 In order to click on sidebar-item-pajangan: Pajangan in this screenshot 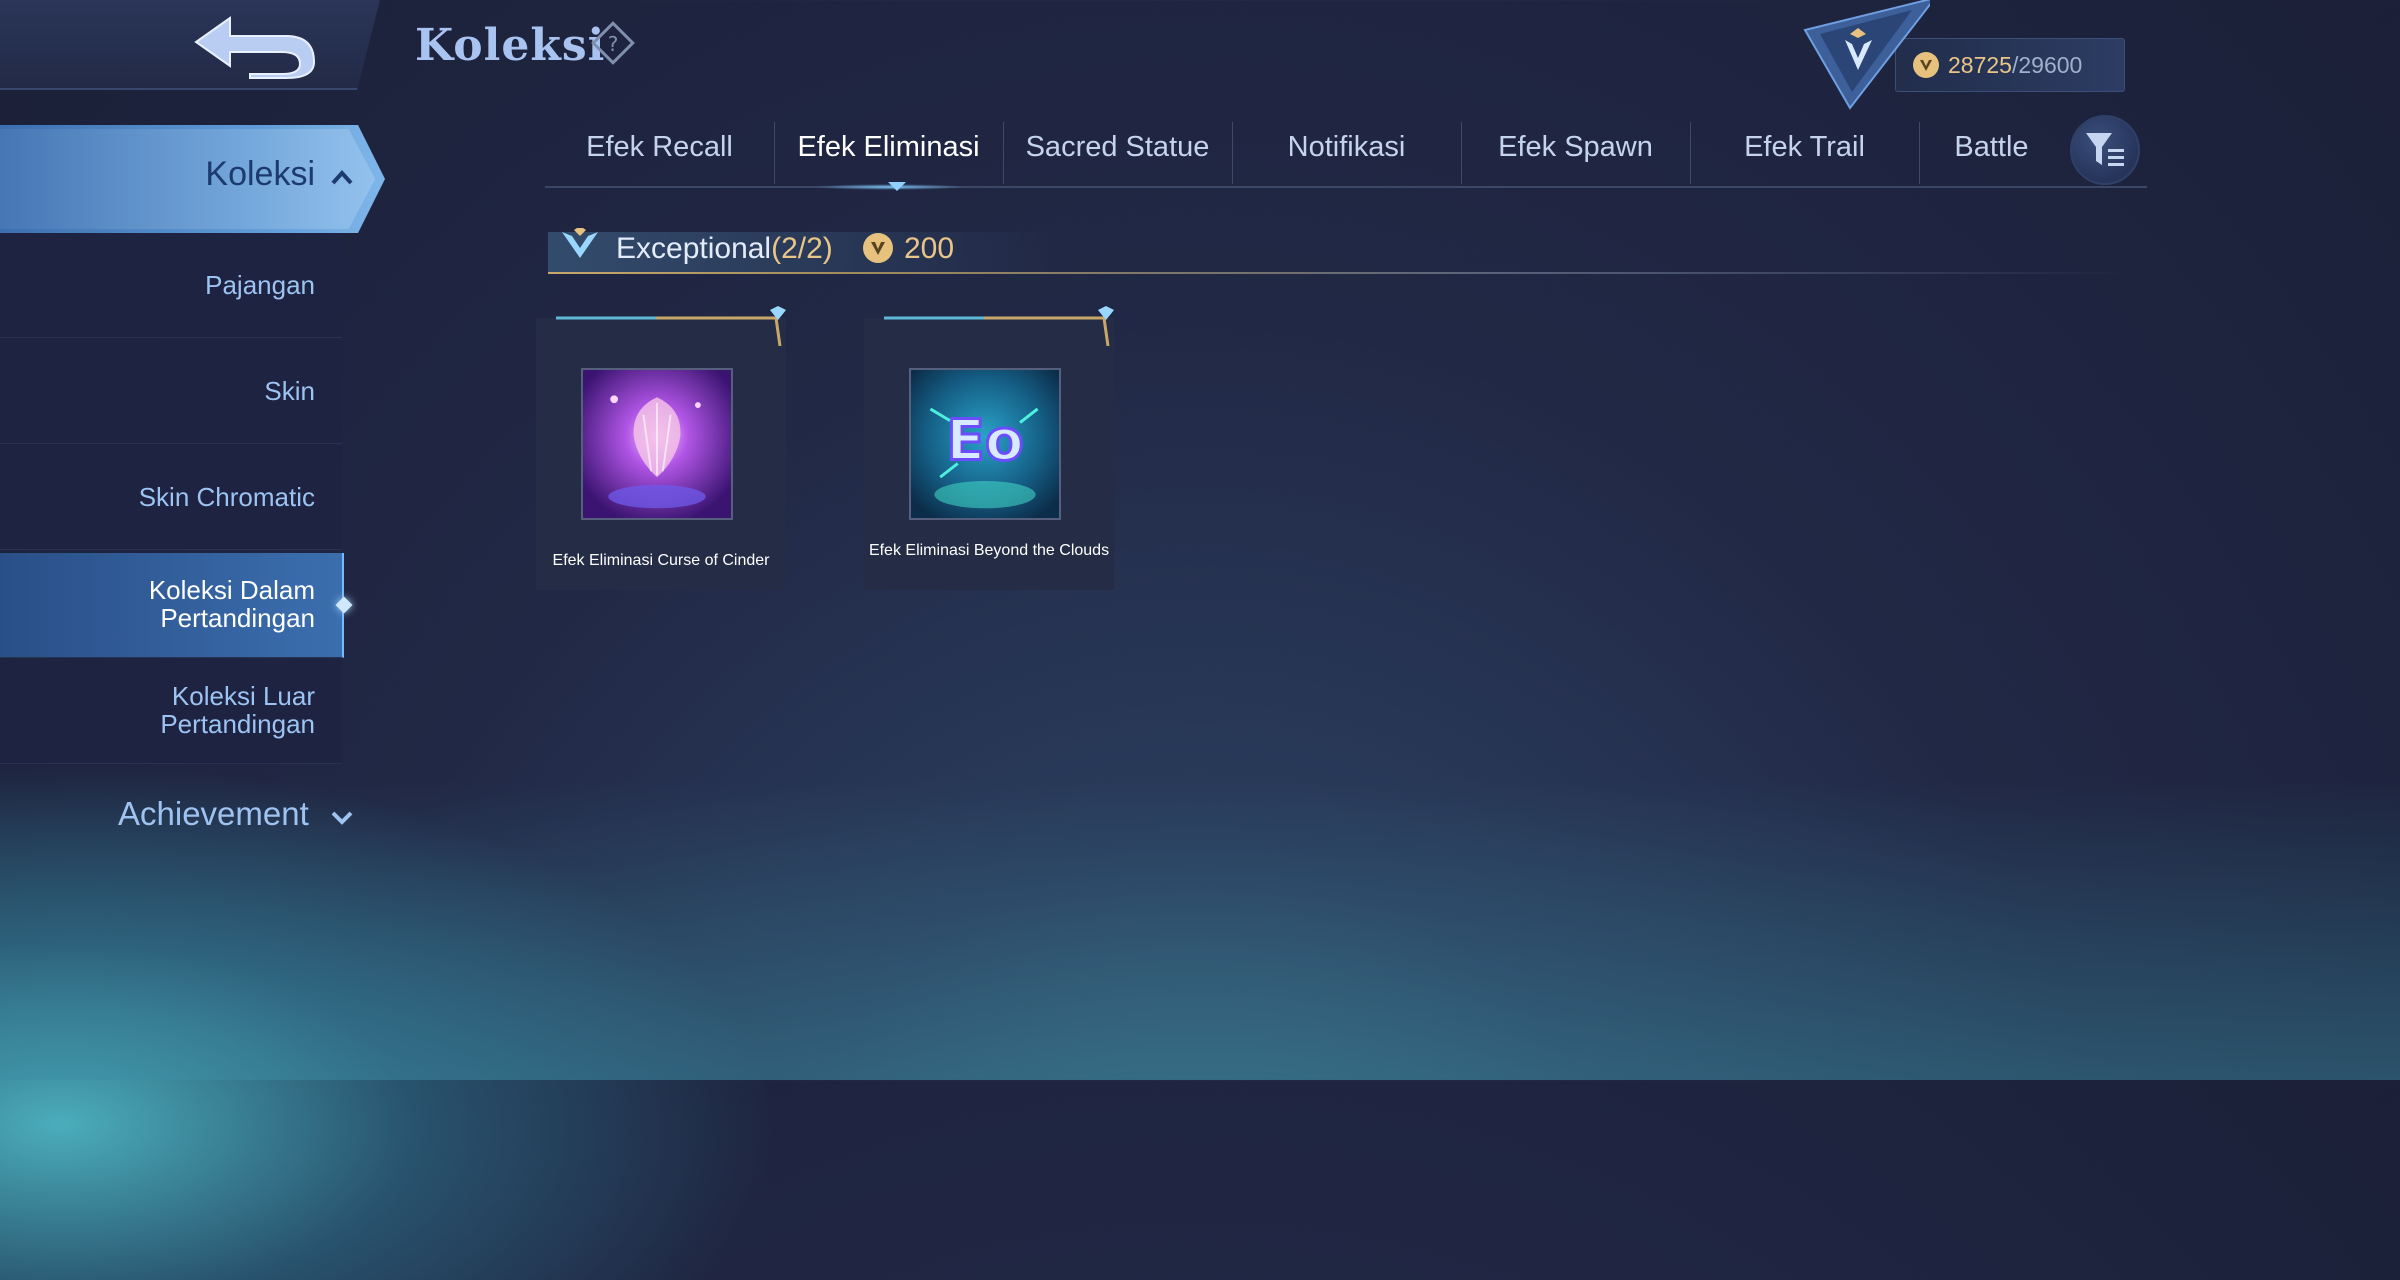, I will do `click(171, 285)`.